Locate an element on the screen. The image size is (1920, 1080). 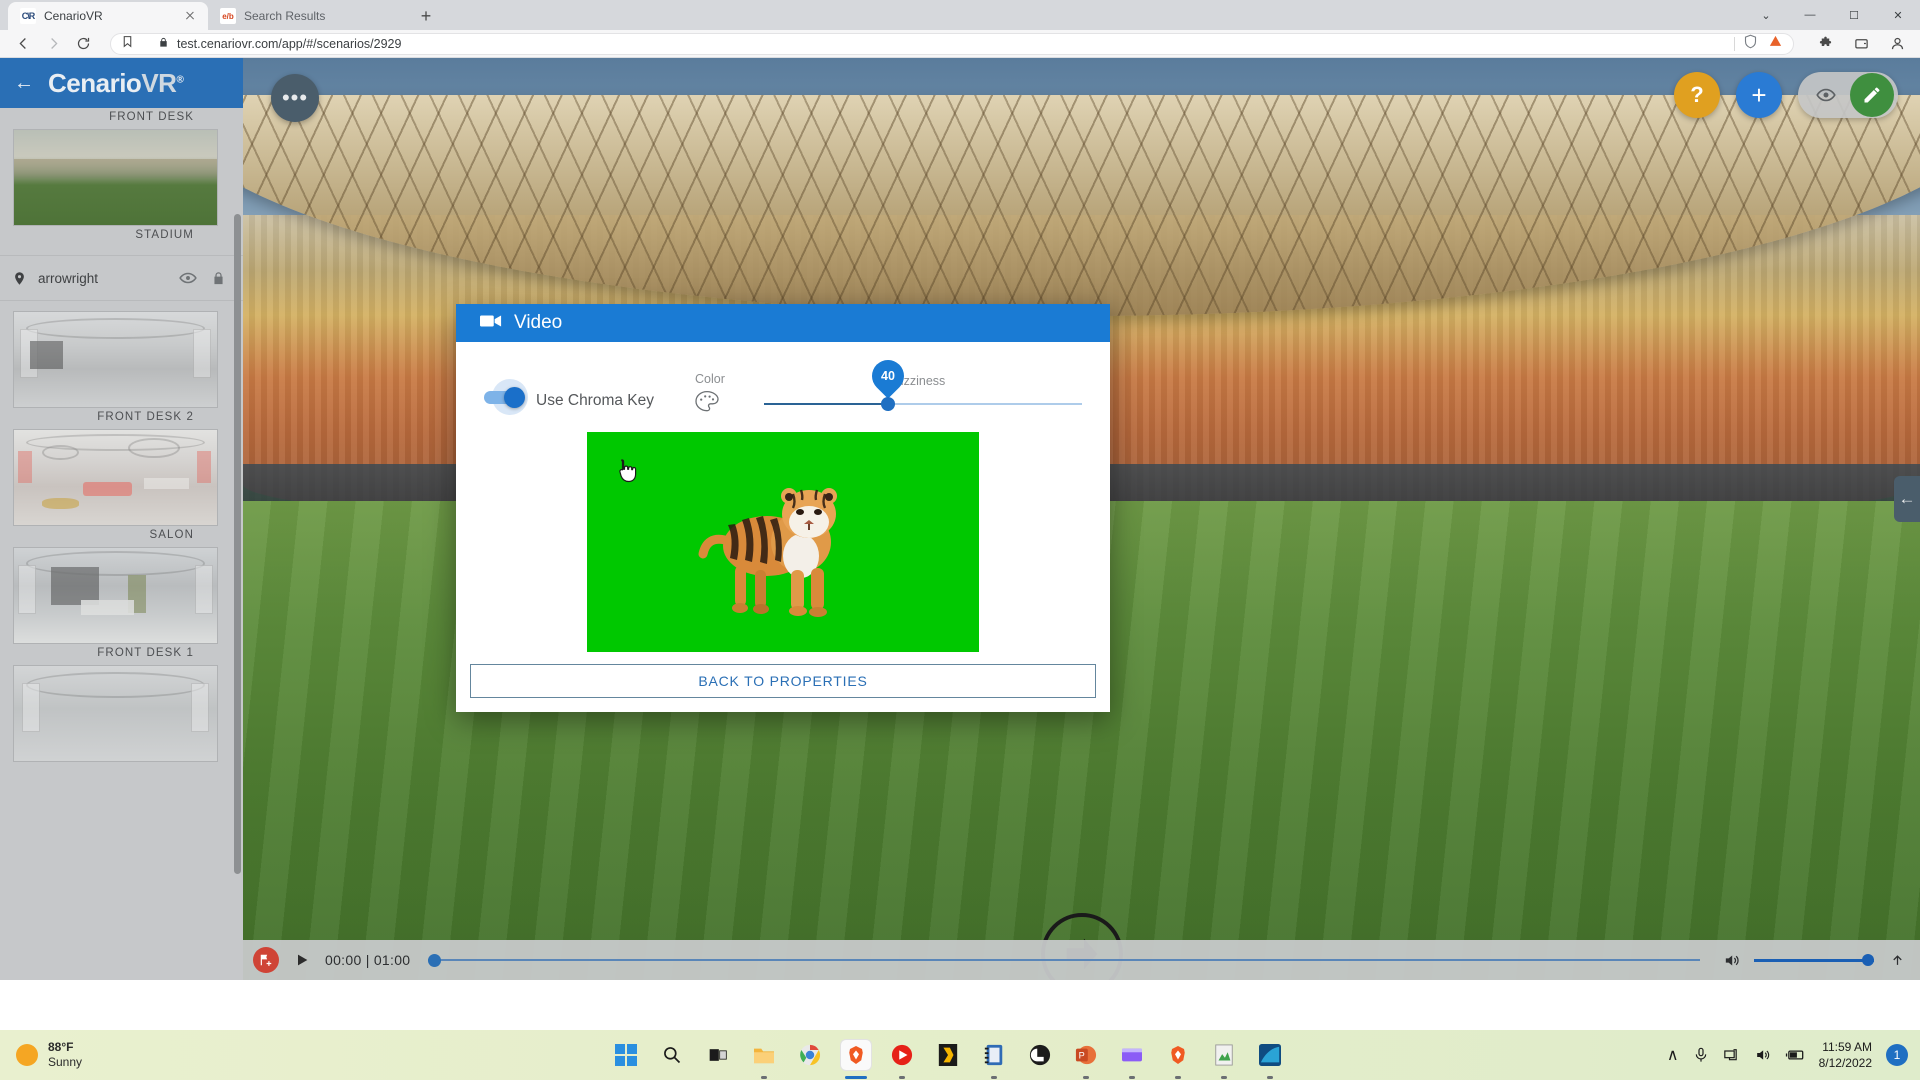
folder-icon is located at coordinates (764, 1059).